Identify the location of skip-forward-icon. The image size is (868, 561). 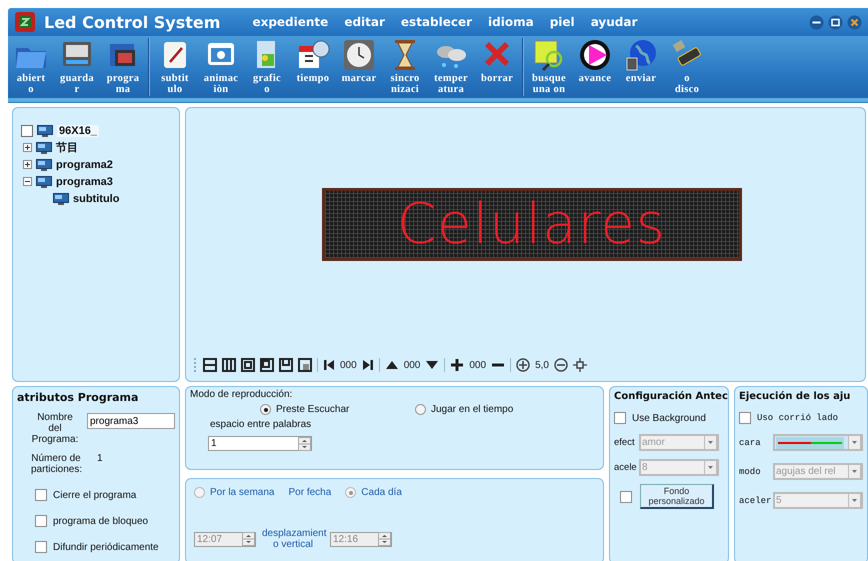
(368, 365).